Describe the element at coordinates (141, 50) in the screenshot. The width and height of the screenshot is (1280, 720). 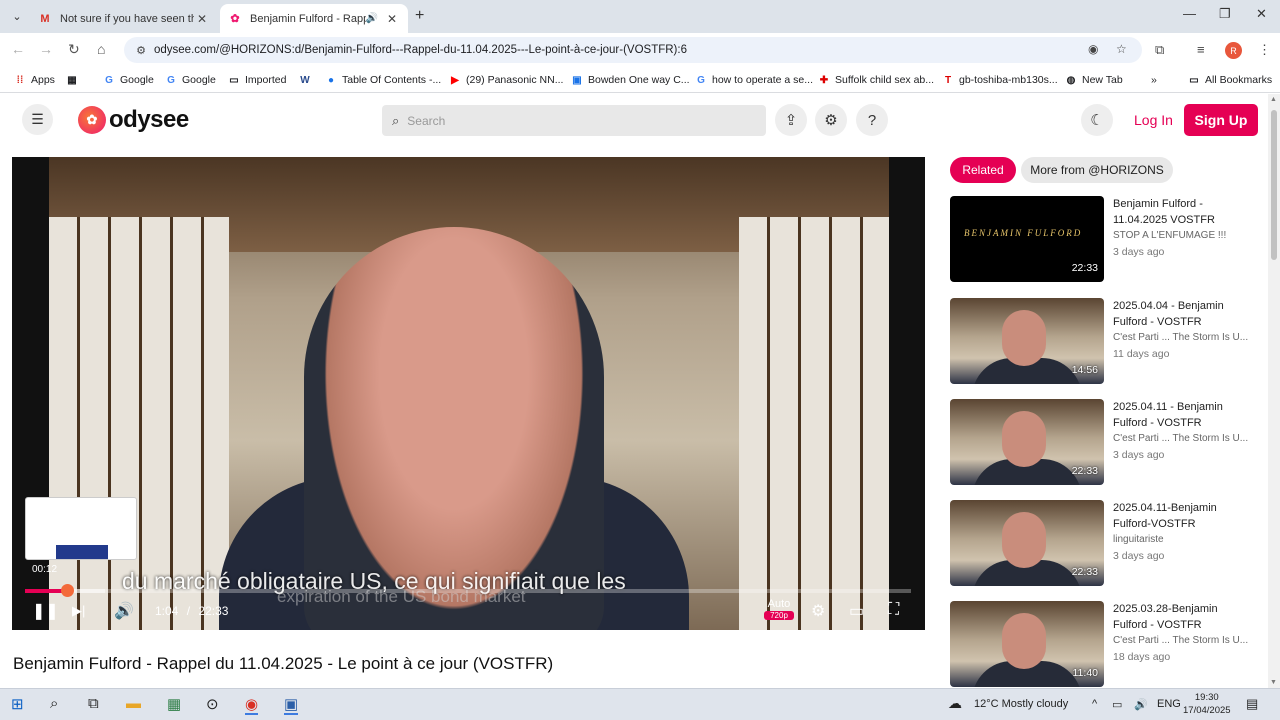
I see `site-info-icon: ⚙` at that location.